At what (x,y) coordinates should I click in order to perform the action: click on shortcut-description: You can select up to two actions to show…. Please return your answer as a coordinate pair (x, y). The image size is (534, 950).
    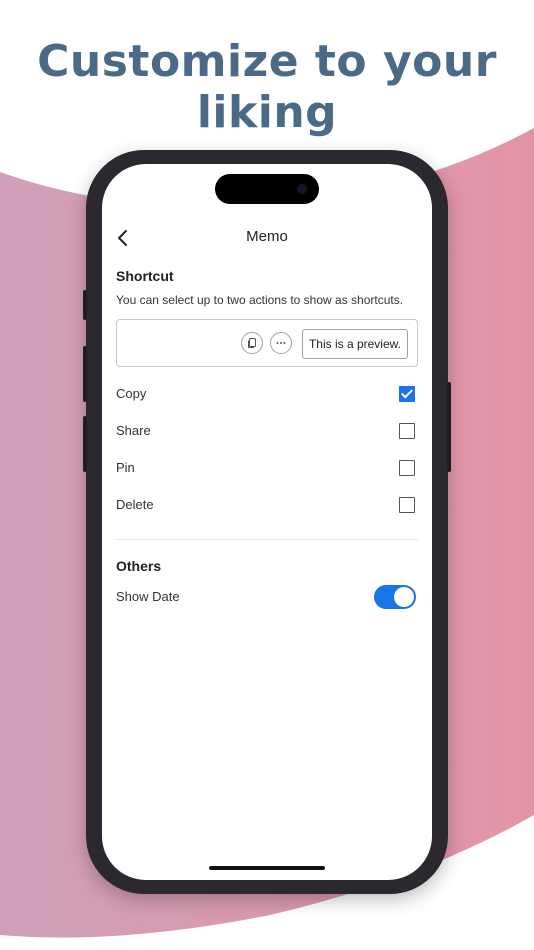
    Looking at the image, I should click on (260, 300).